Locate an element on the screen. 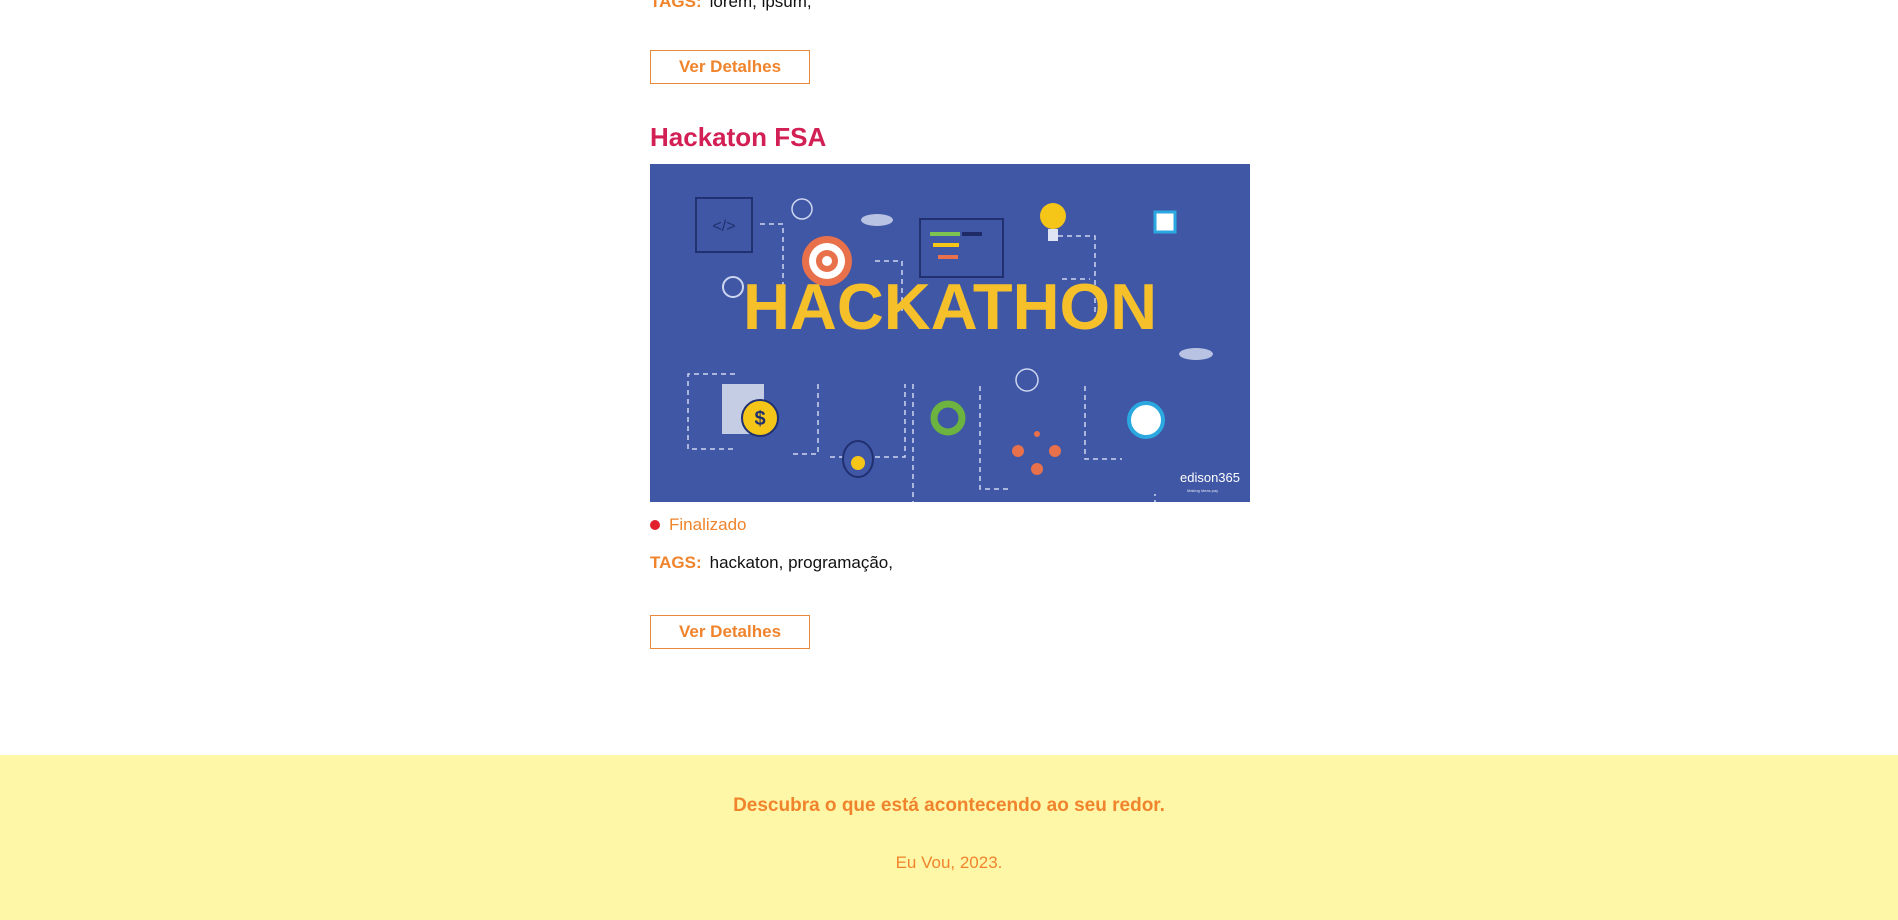 The height and width of the screenshot is (920, 1898). tags-value: hackaton, programação, is located at coordinates (801, 562).